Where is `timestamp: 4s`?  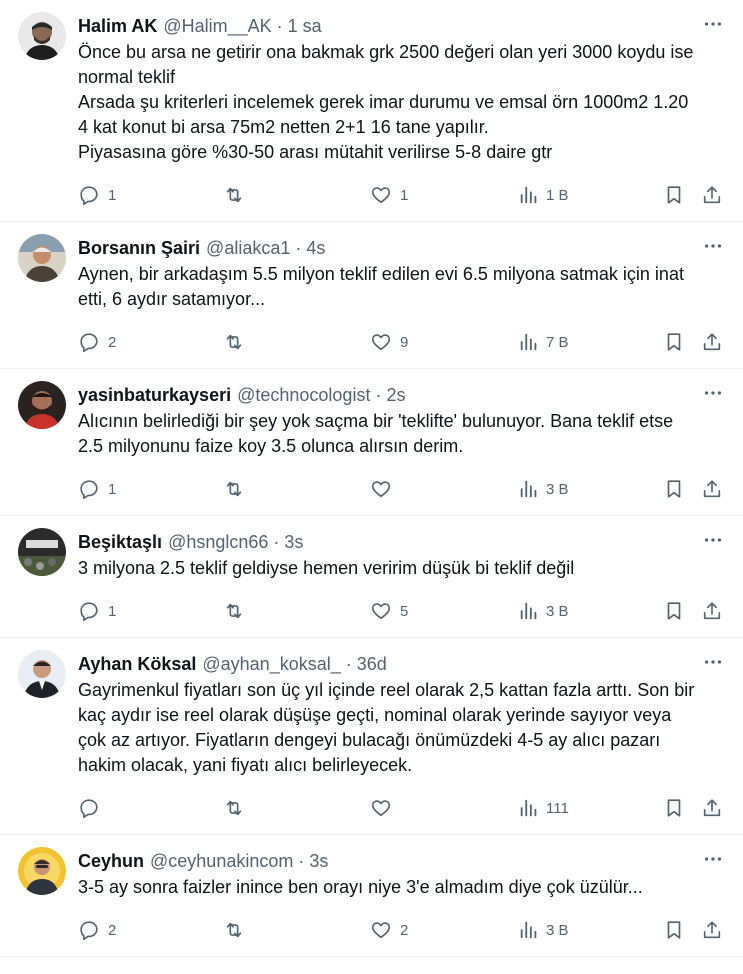
timestamp: 4s is located at coordinates (315, 248).